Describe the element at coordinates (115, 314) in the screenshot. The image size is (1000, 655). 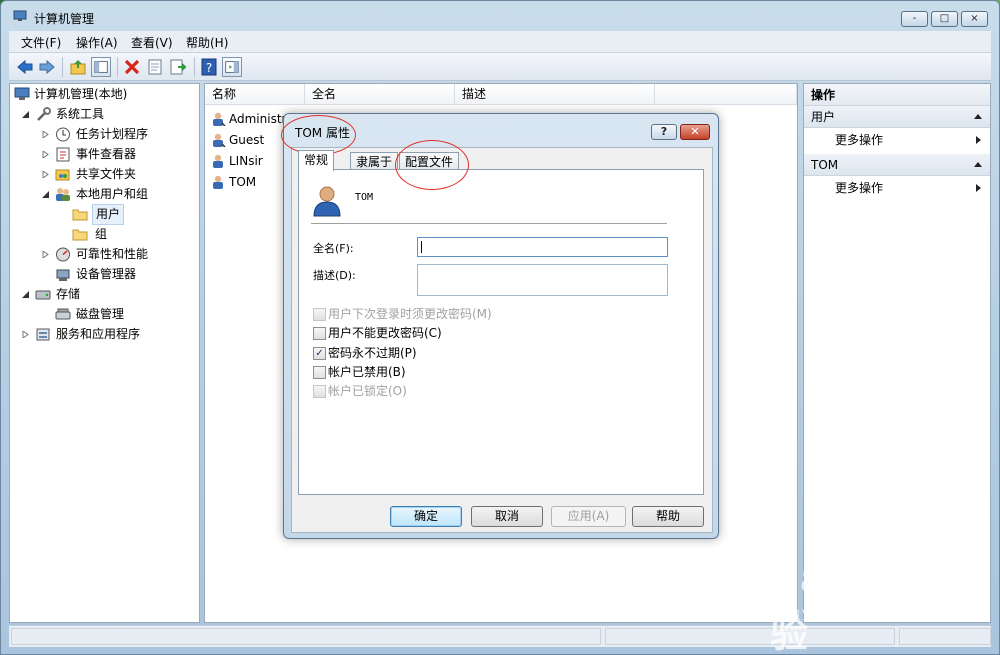
I see `tree-item-disk-management: 磁盘管理` at that location.